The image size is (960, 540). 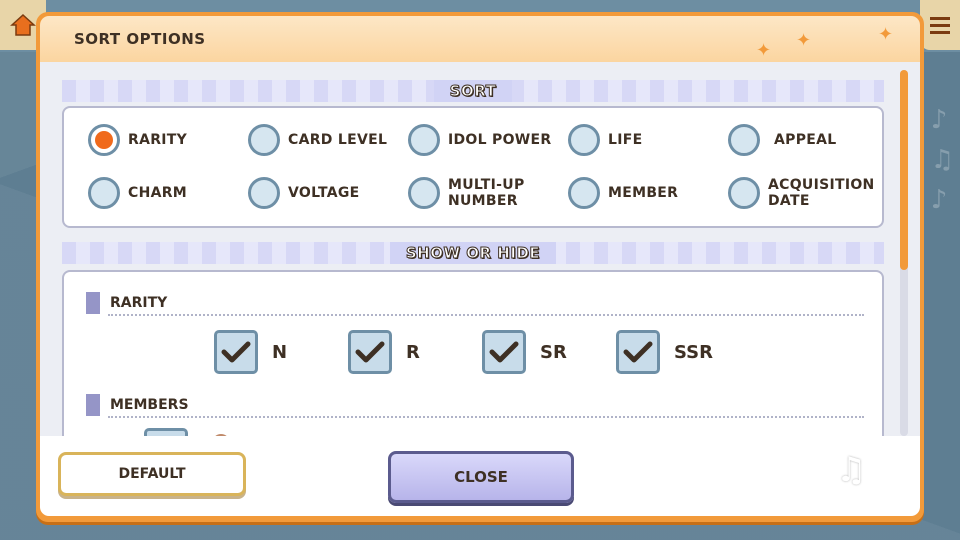 I want to click on member-icon, so click(x=221, y=435).